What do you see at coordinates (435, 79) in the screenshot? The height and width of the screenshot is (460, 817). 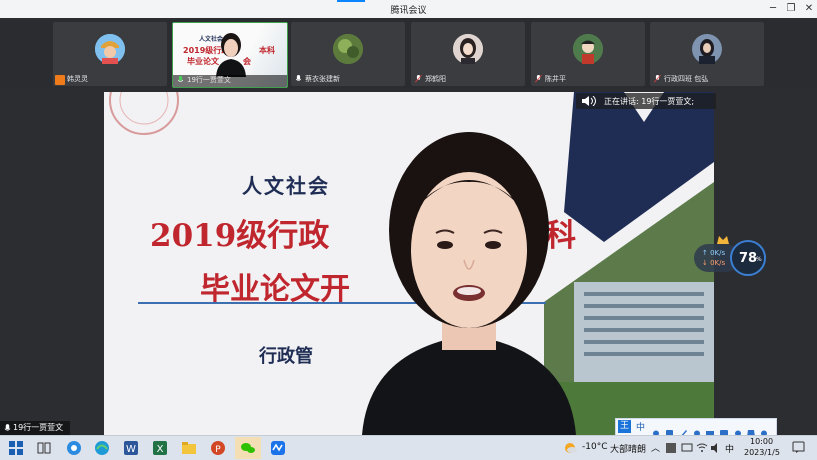 I see `participant-name: 郑鹤阳` at bounding box center [435, 79].